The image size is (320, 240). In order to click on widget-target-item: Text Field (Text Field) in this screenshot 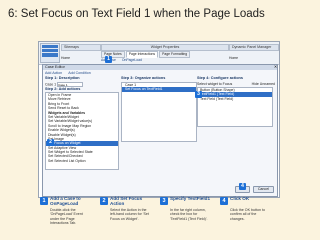, I will do `click(235, 99)`.